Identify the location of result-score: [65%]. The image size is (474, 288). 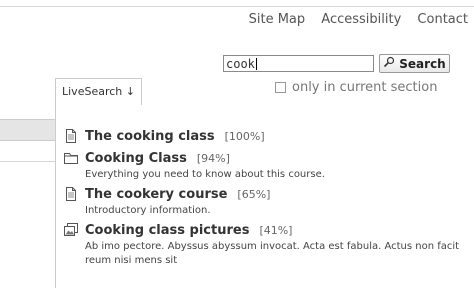
(254, 194).